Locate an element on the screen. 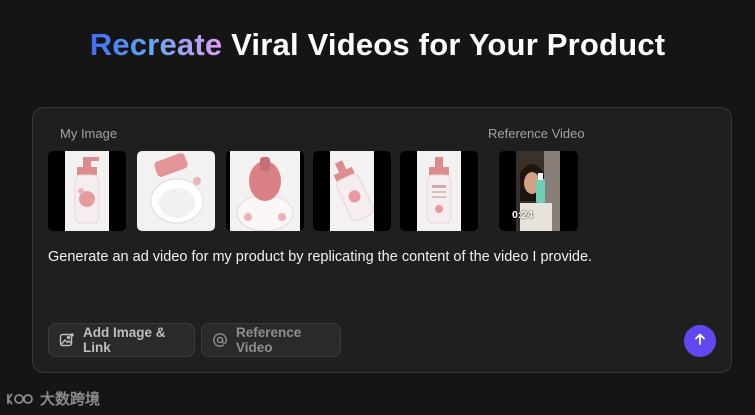  video-duration: 0:24 is located at coordinates (523, 215).